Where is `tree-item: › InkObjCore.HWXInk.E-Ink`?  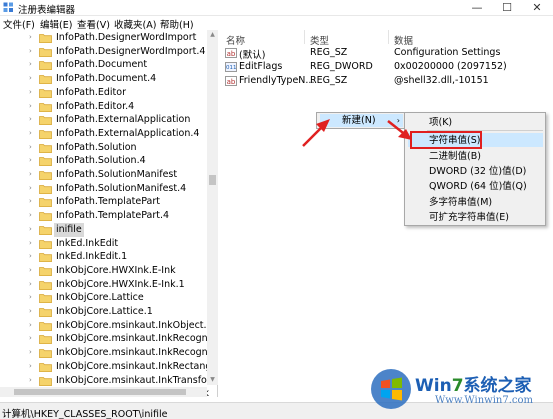 tree-item: › InkObjCore.HWXInk.E-Ink is located at coordinates (104, 271).